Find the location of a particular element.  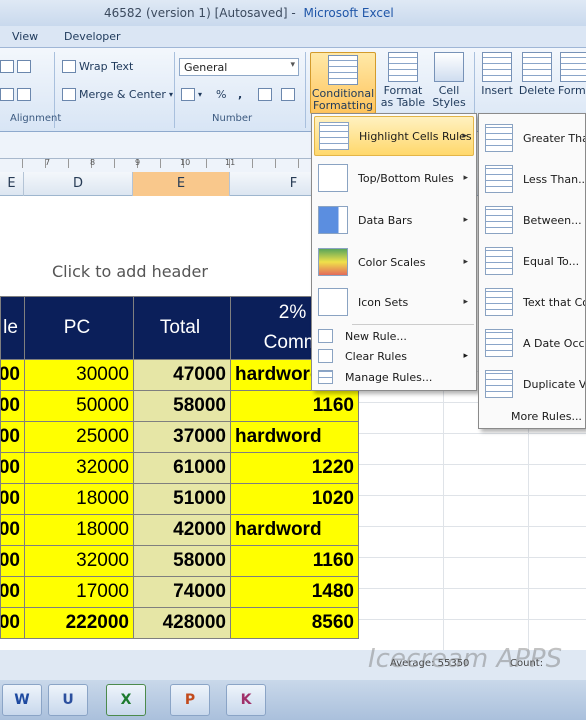

comma-button: , is located at coordinates (240, 94).